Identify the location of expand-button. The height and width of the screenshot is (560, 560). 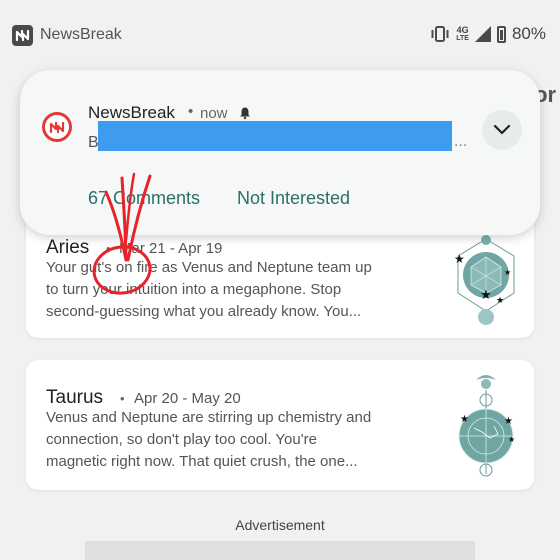
(502, 130).